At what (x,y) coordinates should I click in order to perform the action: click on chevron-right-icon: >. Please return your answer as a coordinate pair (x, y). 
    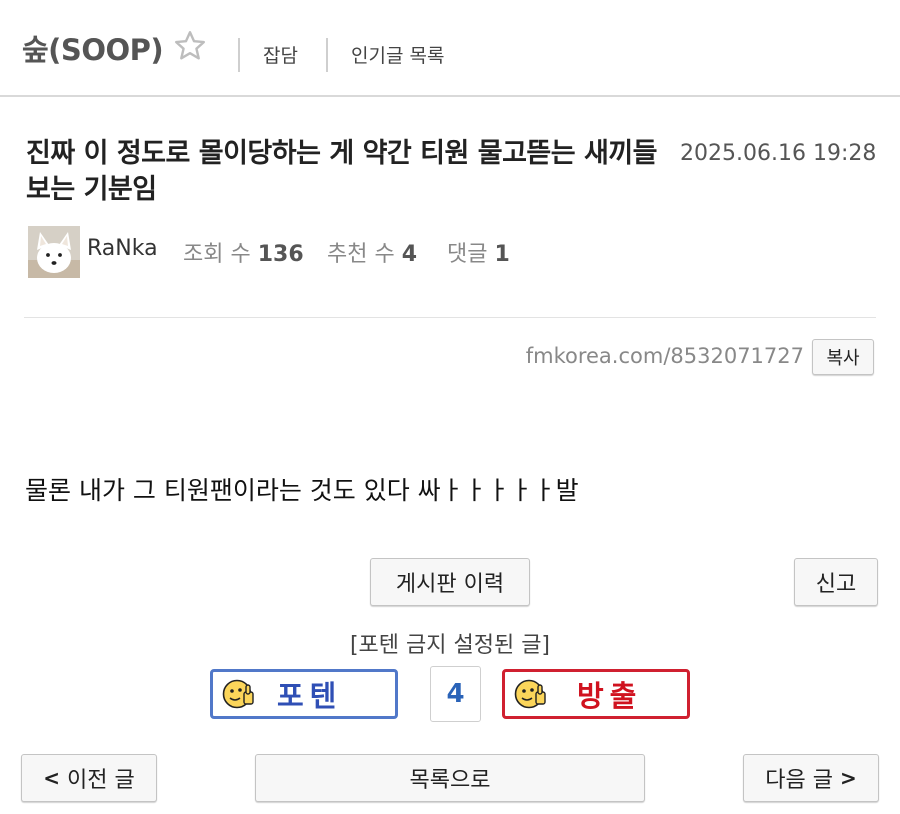
    Looking at the image, I should click on (848, 778).